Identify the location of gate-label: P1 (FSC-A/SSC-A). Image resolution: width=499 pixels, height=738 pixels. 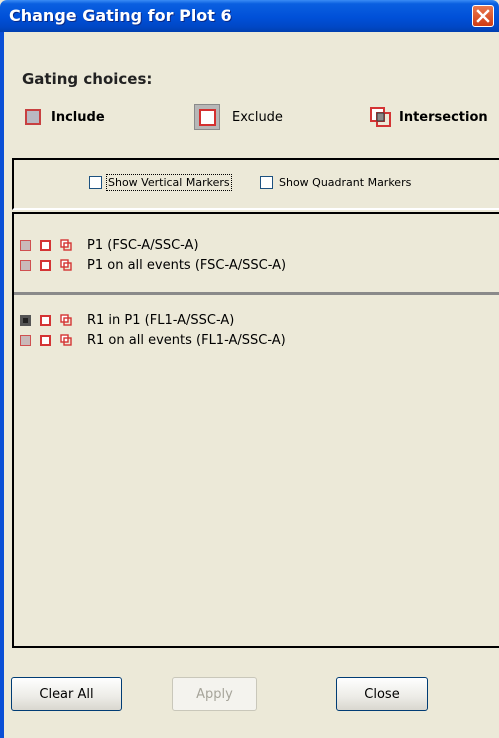
(143, 245).